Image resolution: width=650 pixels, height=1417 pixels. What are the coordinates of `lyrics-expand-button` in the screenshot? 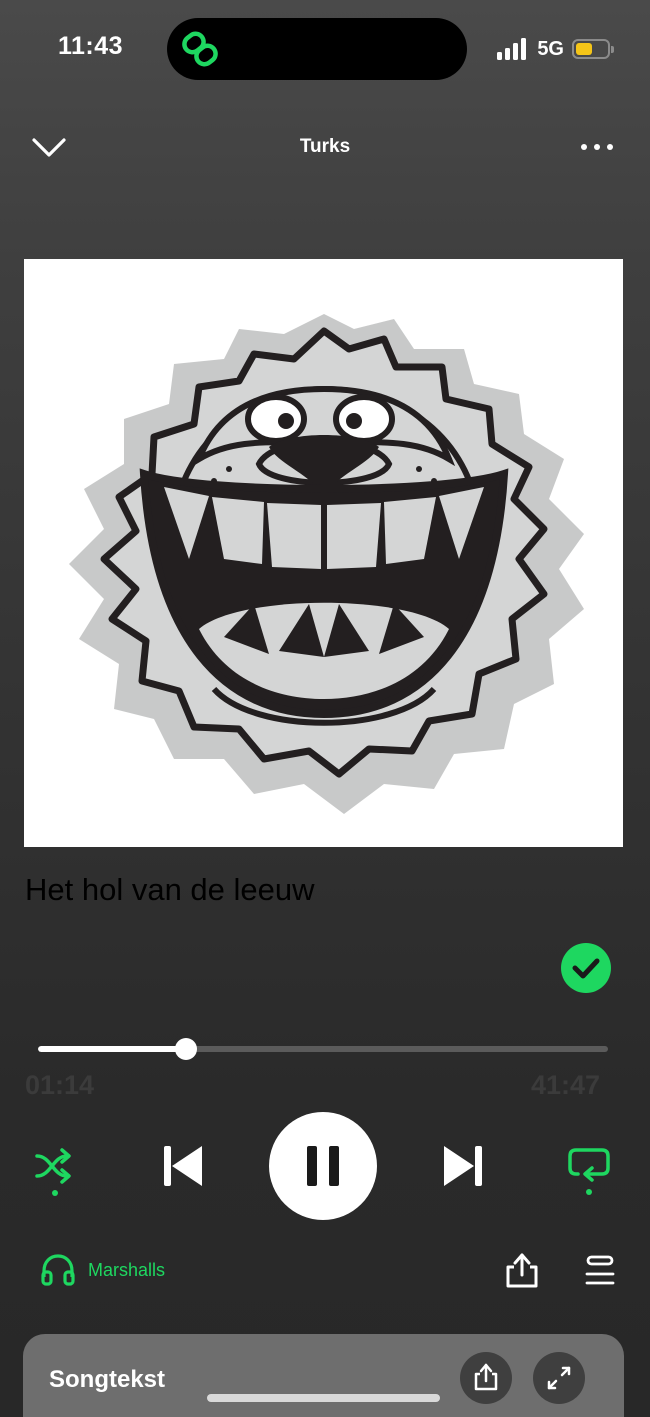 It's located at (559, 1378).